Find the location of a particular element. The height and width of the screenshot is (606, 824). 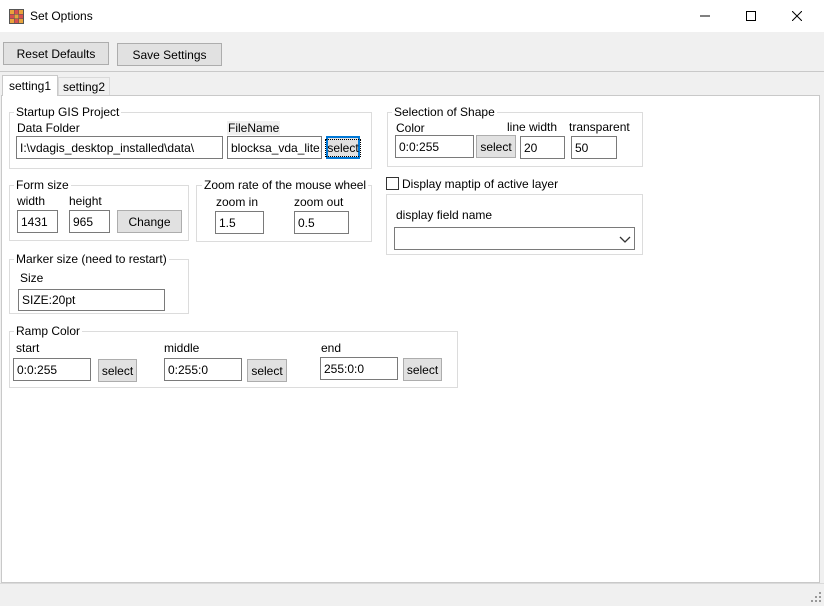

startup-select-label: select is located at coordinates (343, 147).